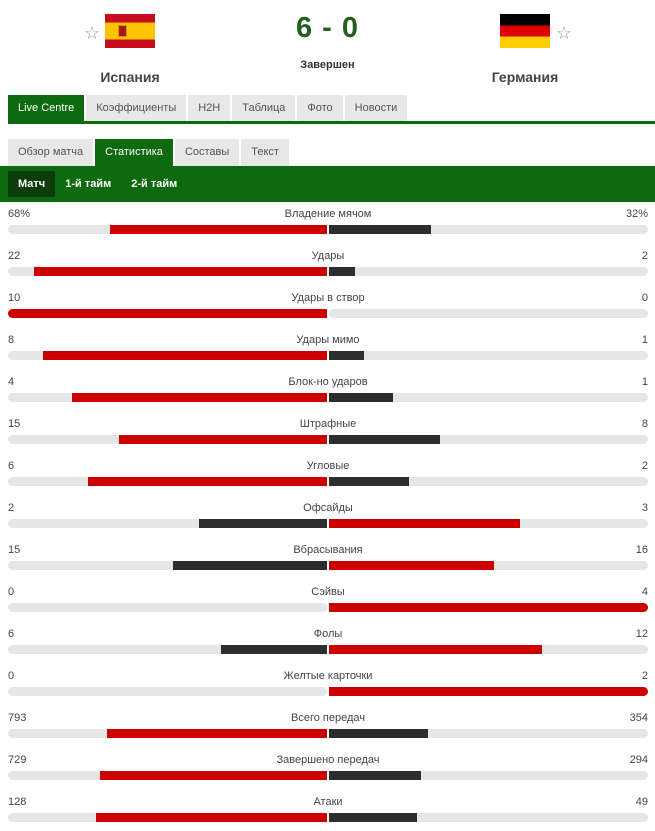  Describe the element at coordinates (328, 466) in the screenshot. I see `stat-name: Угловые` at that location.